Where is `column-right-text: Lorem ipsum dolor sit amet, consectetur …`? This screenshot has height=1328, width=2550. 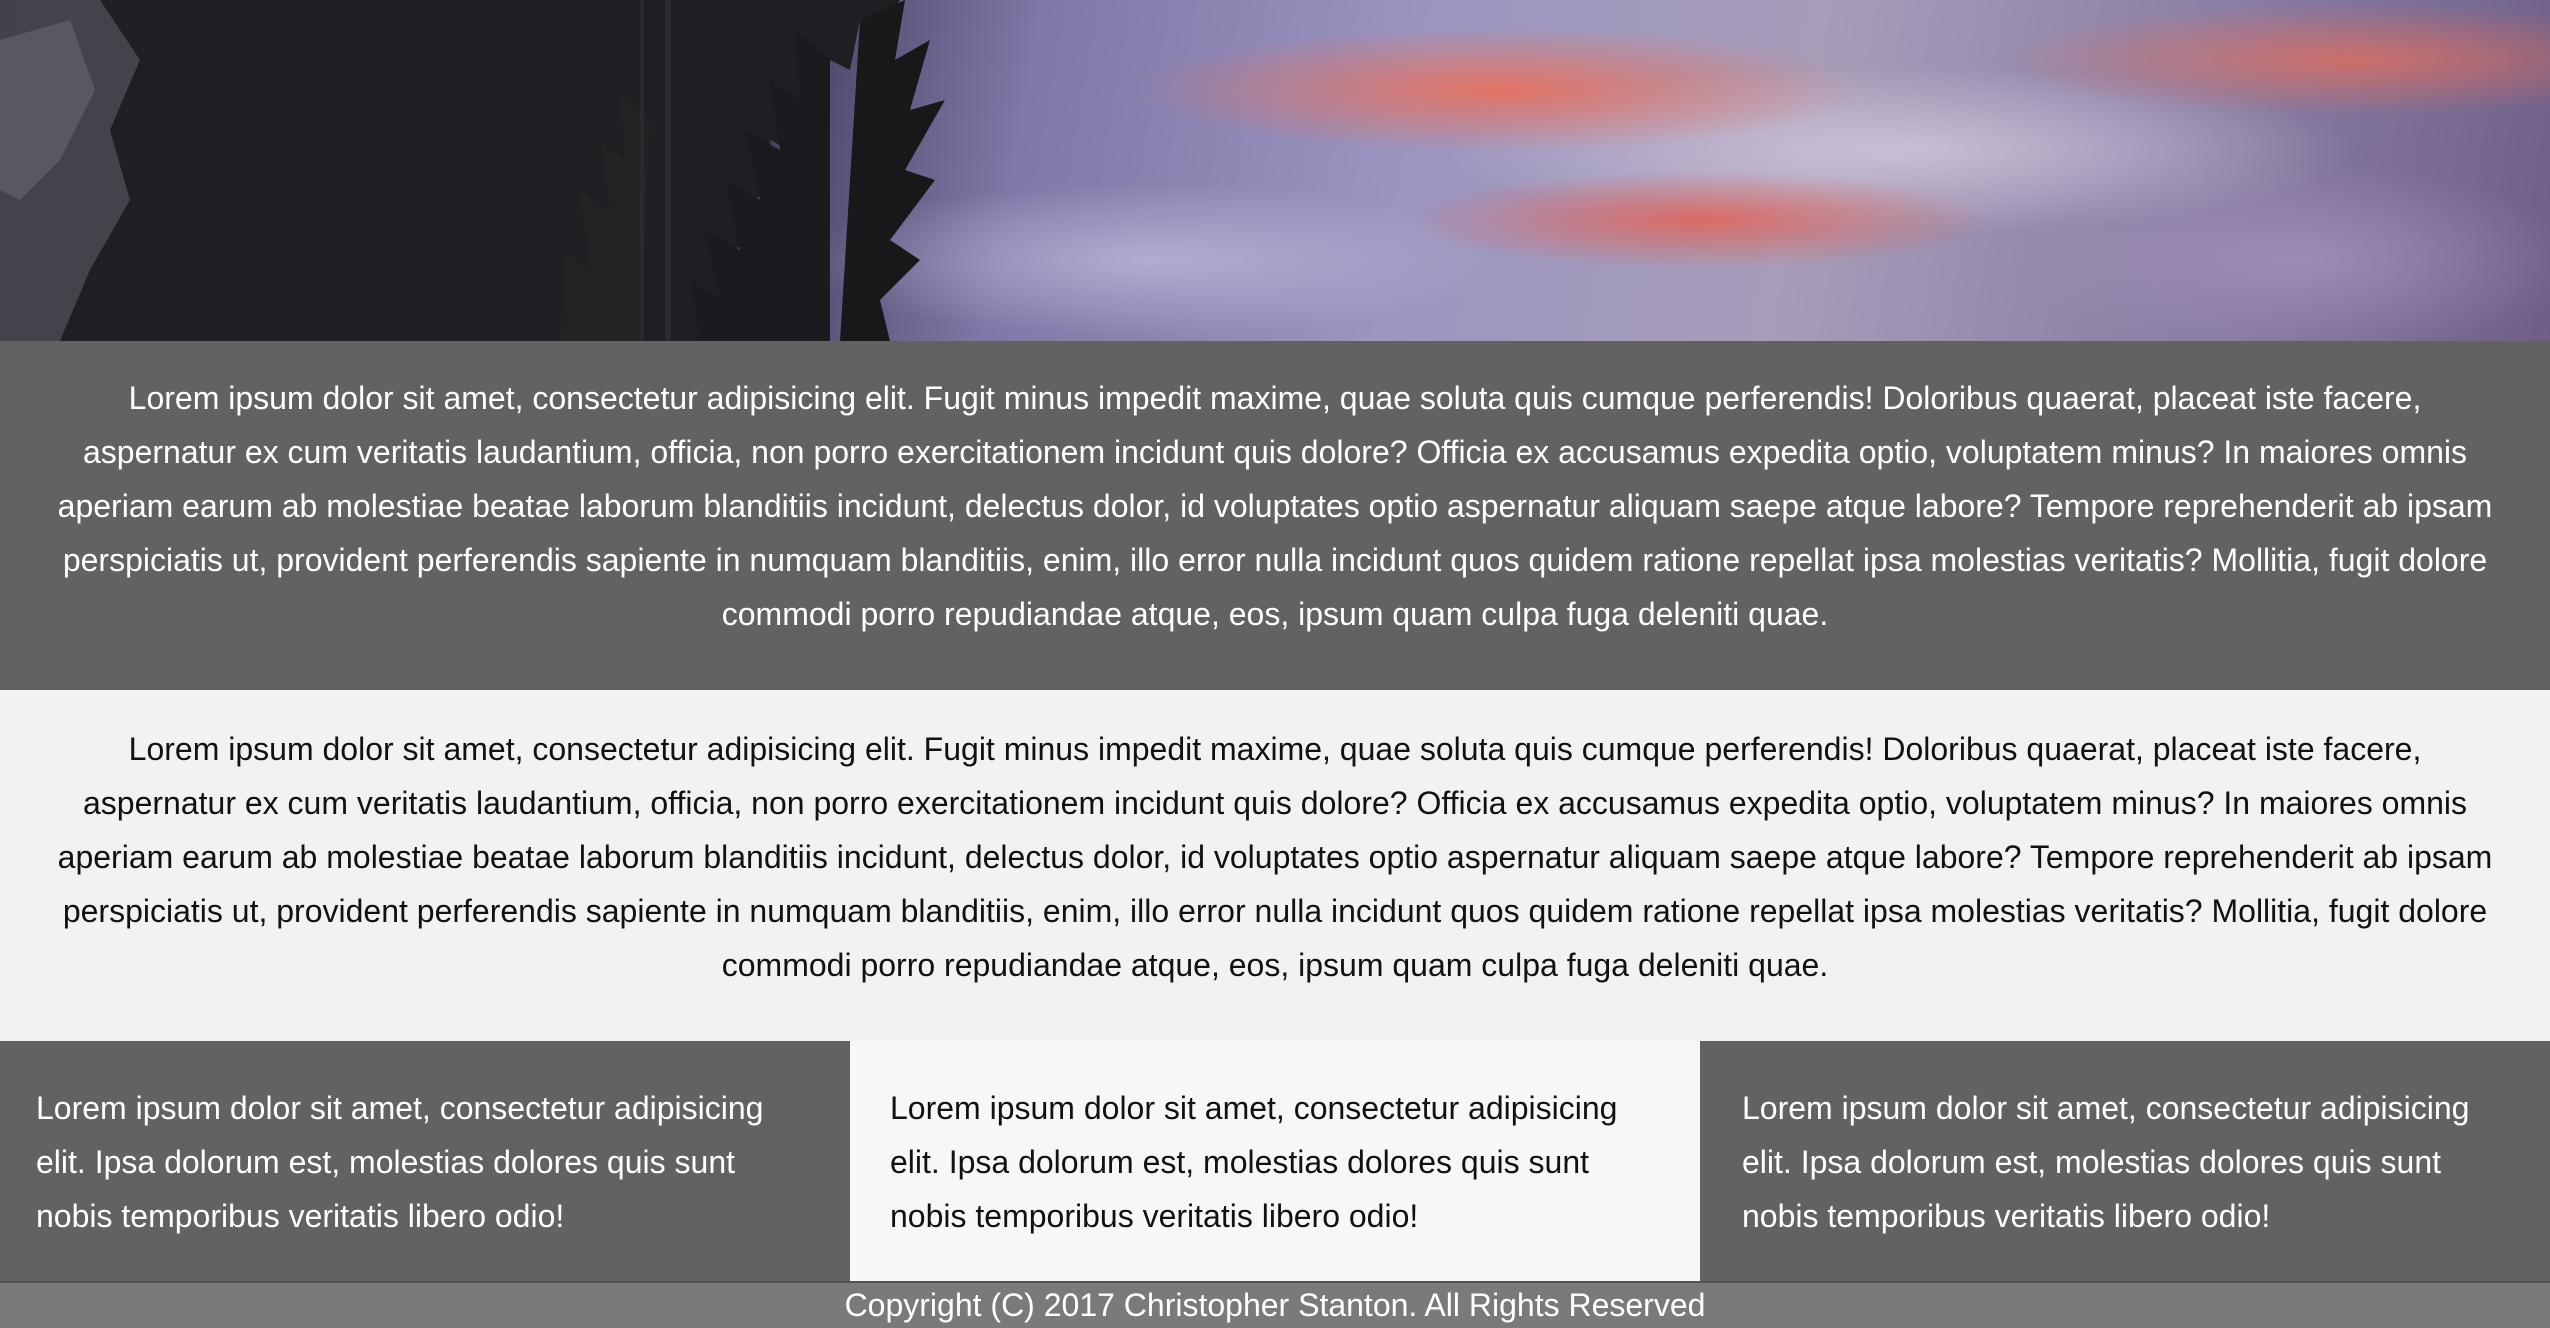 column-right-text: Lorem ipsum dolor sit amet, consectetur … is located at coordinates (2106, 1162).